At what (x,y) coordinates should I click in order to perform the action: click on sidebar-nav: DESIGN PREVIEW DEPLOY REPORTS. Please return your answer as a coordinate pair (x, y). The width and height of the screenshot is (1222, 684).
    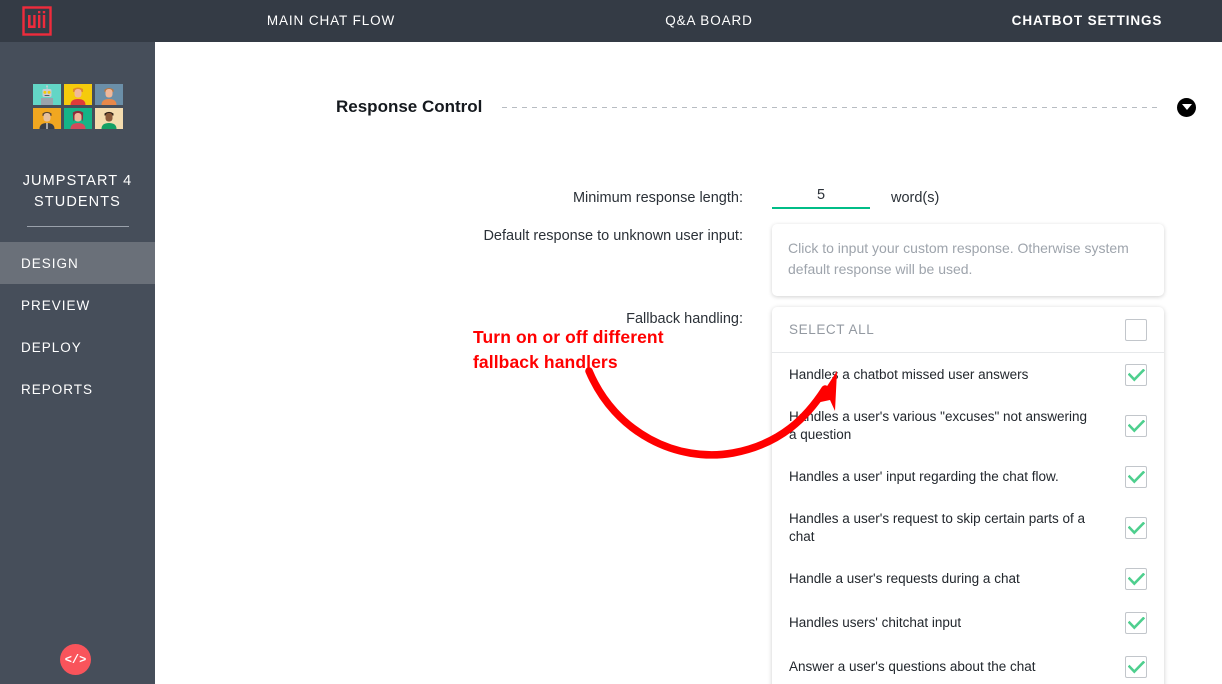
    Looking at the image, I should click on (77, 326).